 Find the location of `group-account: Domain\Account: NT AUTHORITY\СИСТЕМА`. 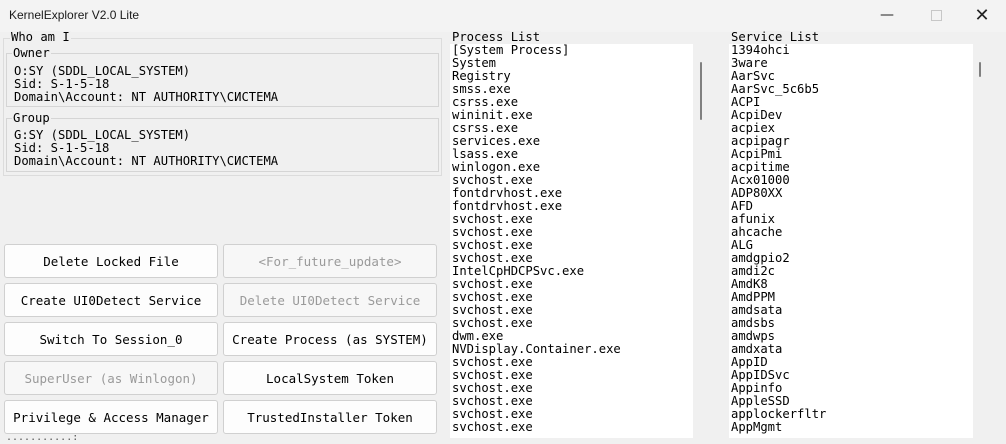

group-account: Domain\Account: NT AUTHORITY\СИСТЕМА is located at coordinates (146, 161).